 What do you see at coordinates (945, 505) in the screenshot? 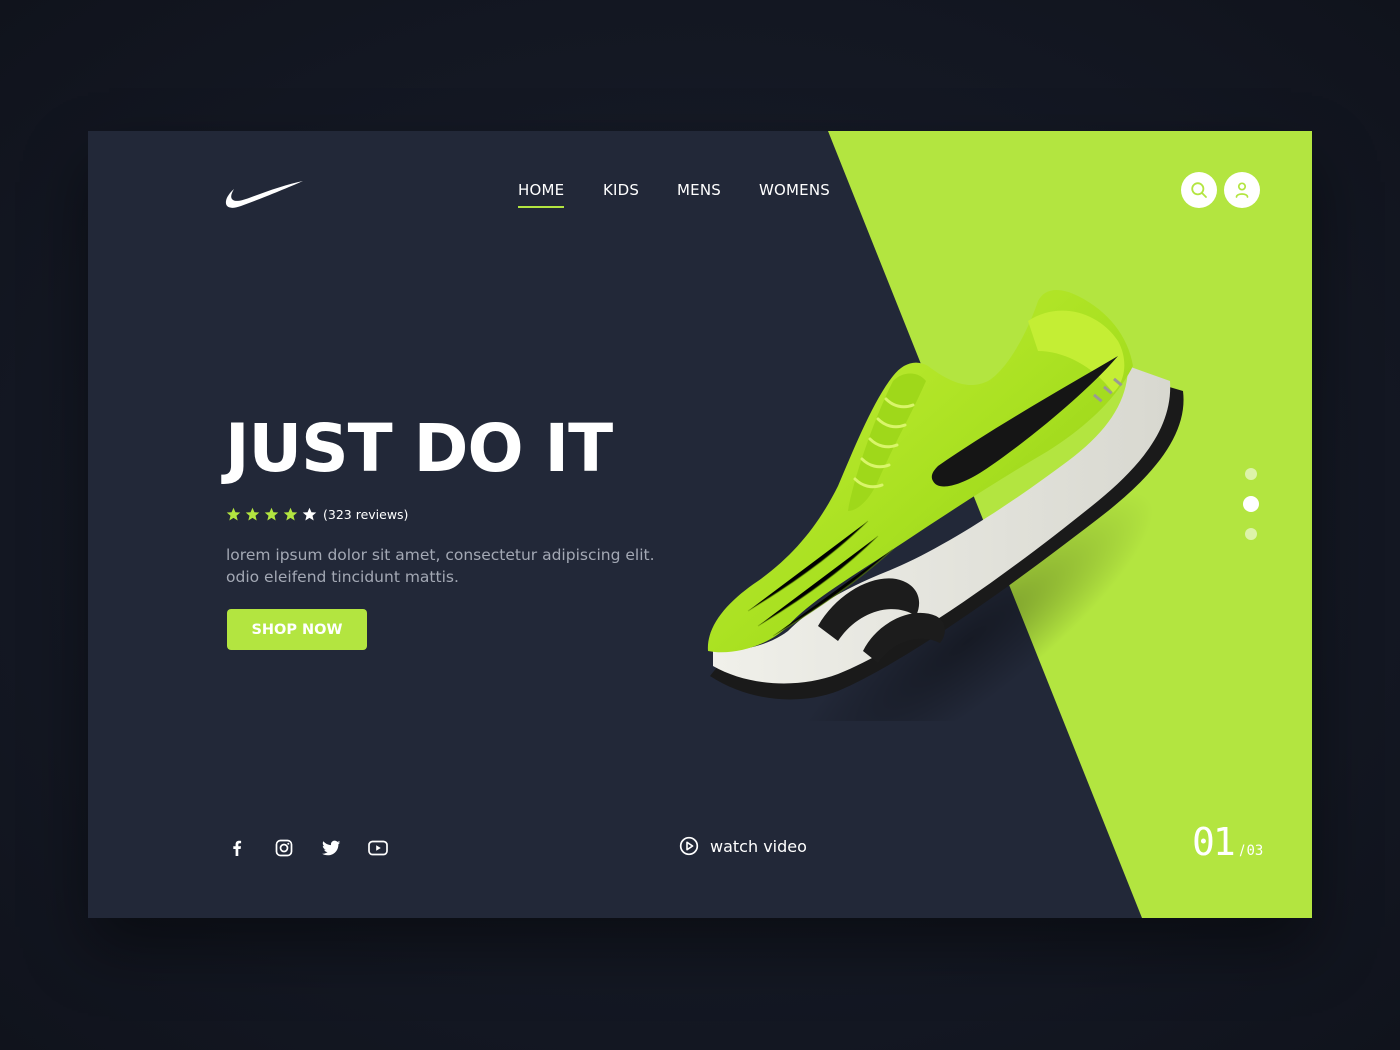
I see `sneaker-image` at bounding box center [945, 505].